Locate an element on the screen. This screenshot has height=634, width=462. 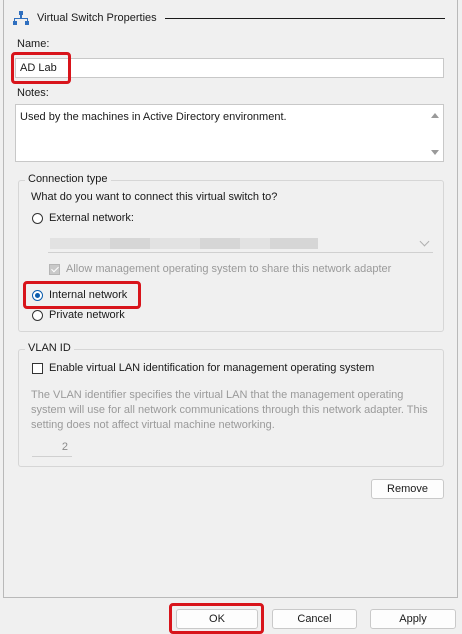
internal-network-radio is located at coordinates (37, 295).